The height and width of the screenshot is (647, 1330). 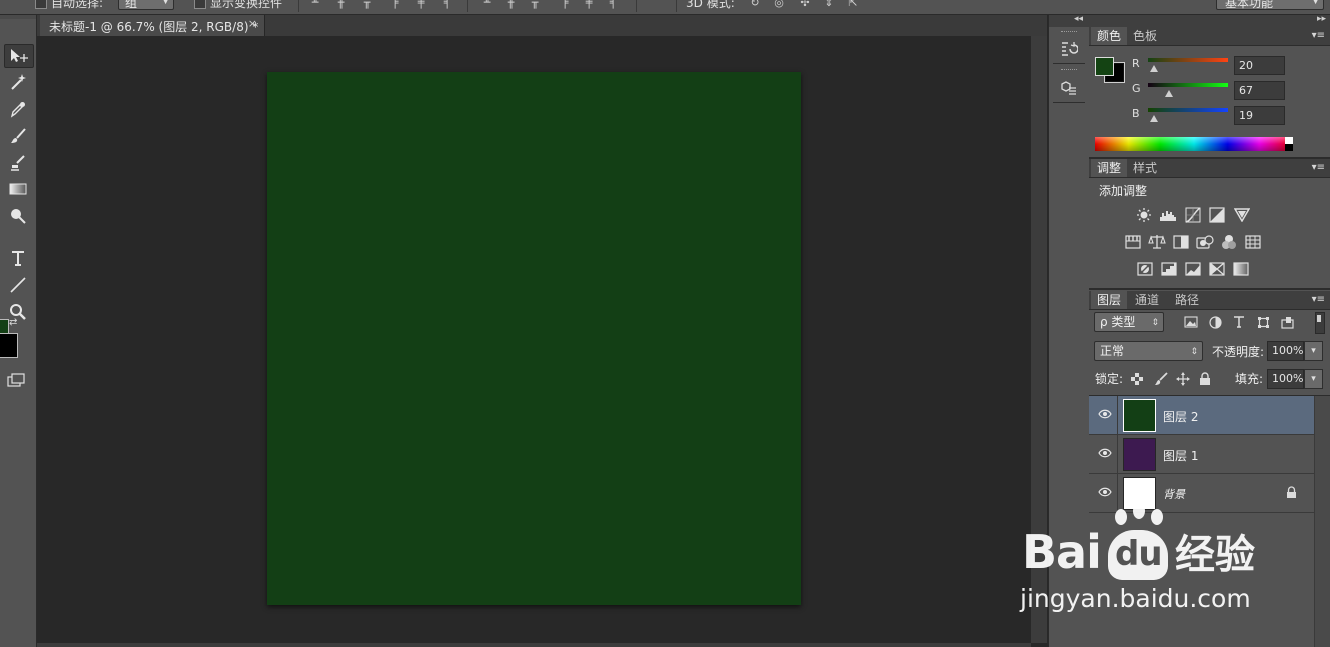 What do you see at coordinates (1109, 36) in the screenshot?
I see `tab-color: 颜色` at bounding box center [1109, 36].